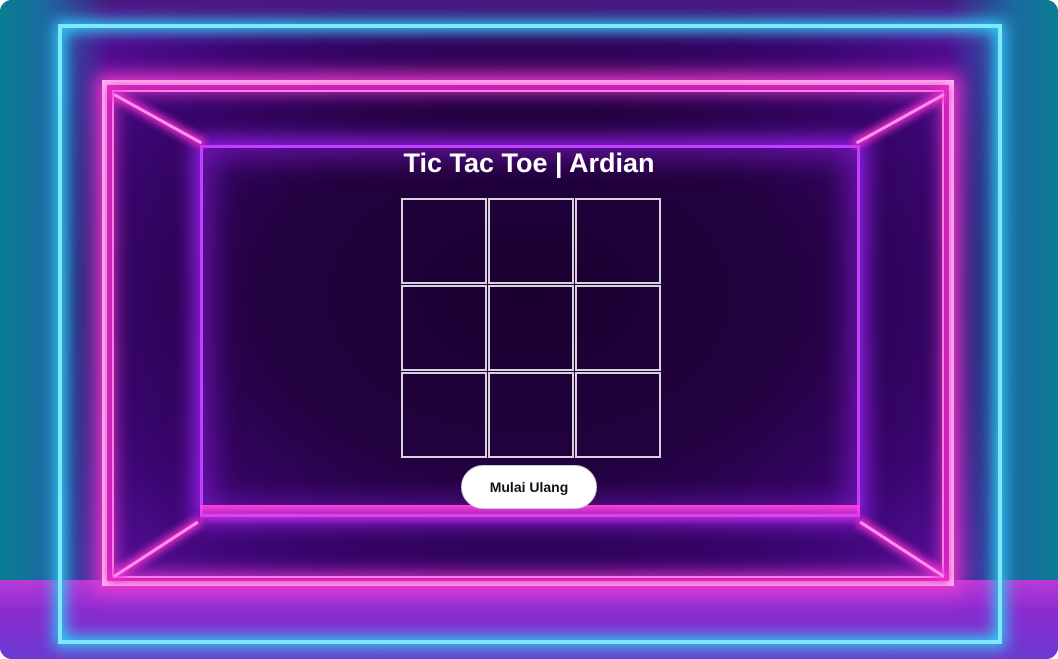  I want to click on background-teal-glow-left, so click(55, 329).